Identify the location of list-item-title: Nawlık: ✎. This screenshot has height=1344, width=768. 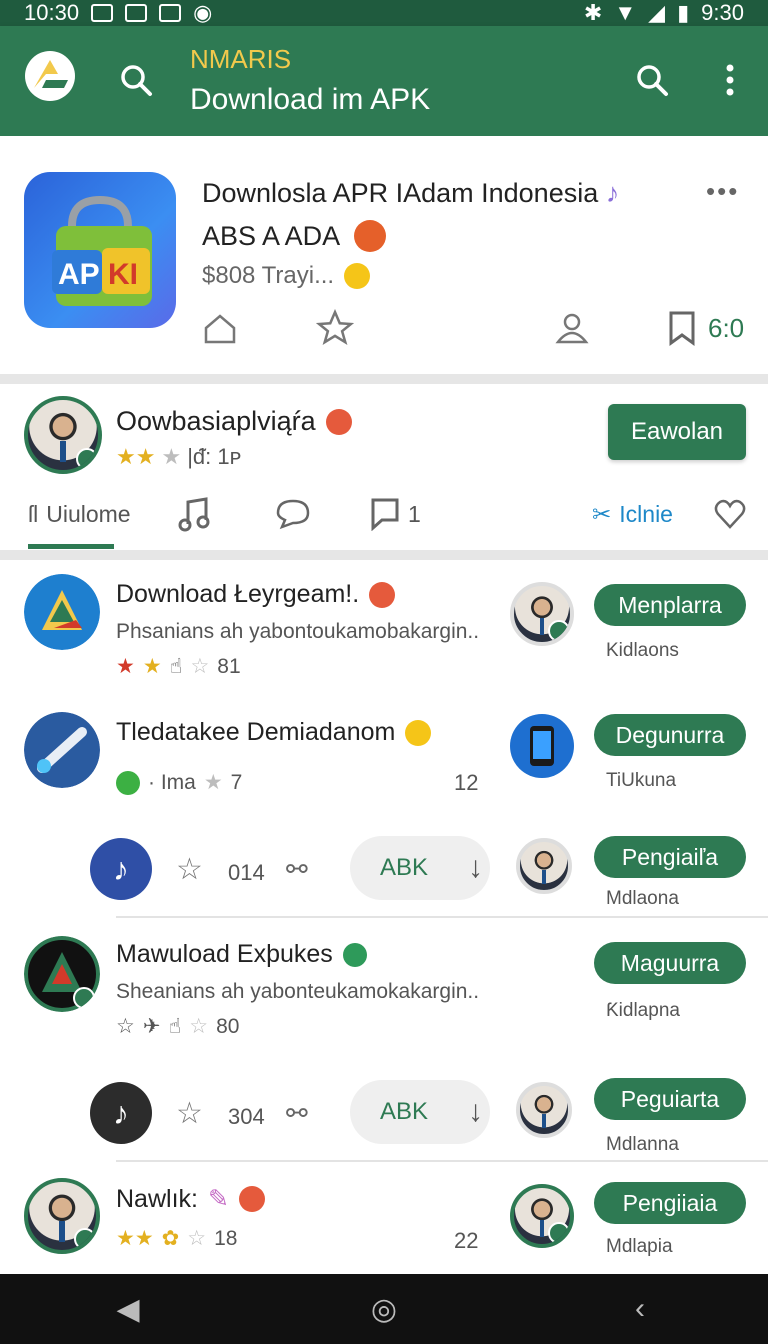
(190, 1199).